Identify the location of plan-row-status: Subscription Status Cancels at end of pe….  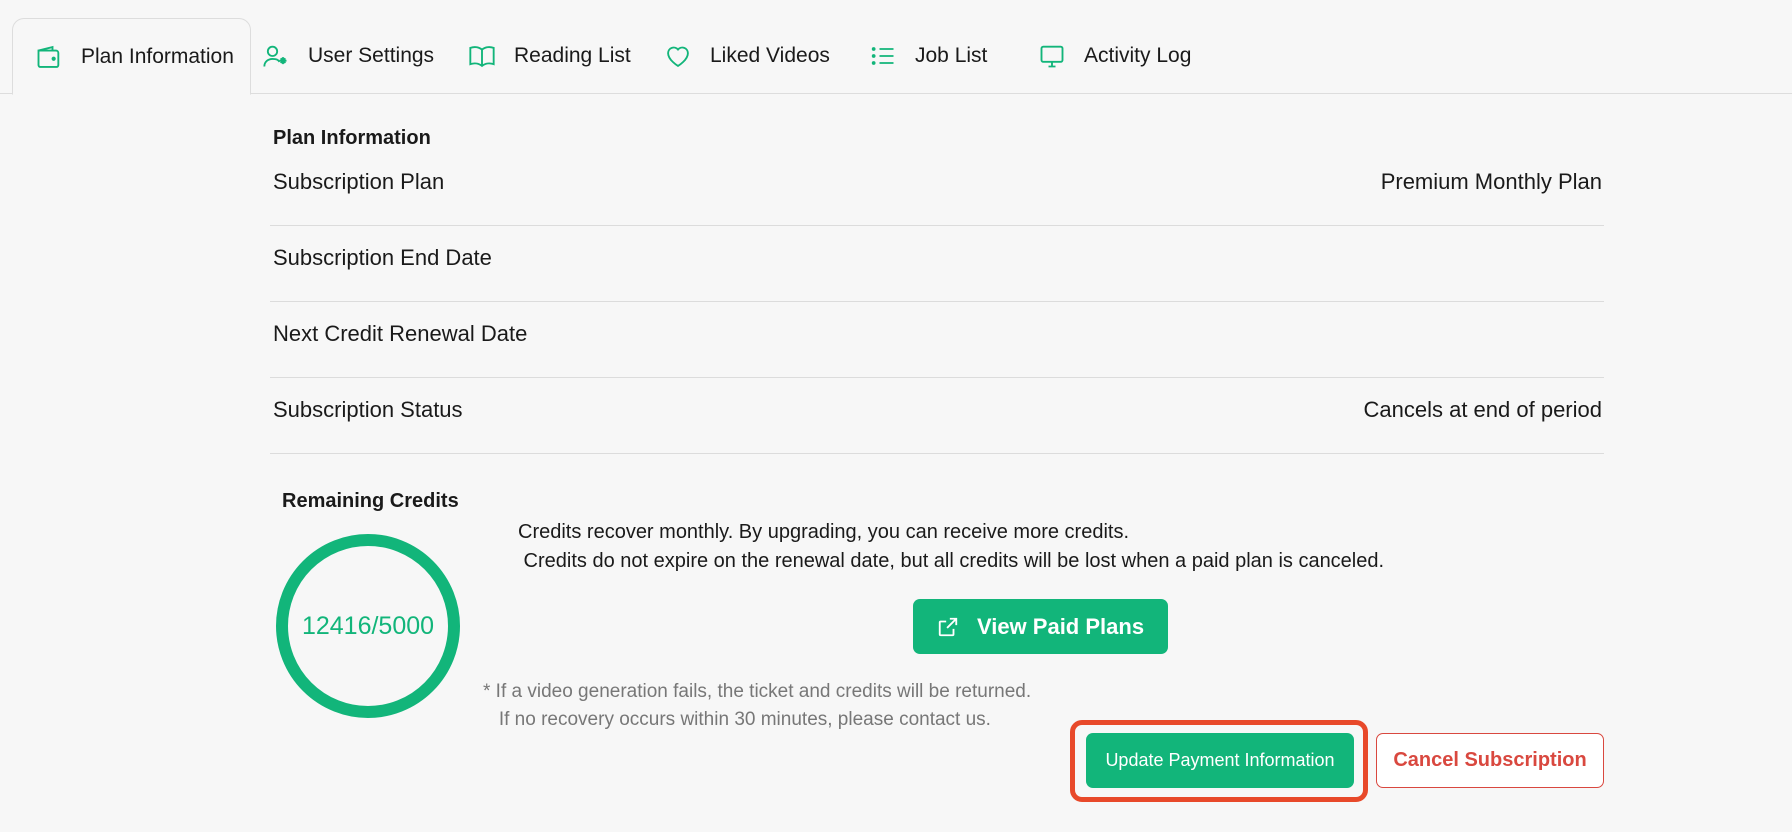
(937, 416).